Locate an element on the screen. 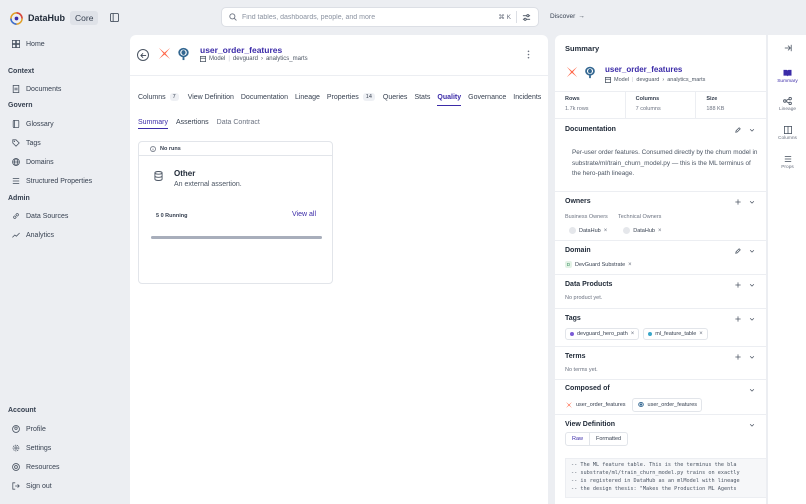 Image resolution: width=806 pixels, height=504 pixels. nav-data-sources: Data Sources is located at coordinates (40, 216).